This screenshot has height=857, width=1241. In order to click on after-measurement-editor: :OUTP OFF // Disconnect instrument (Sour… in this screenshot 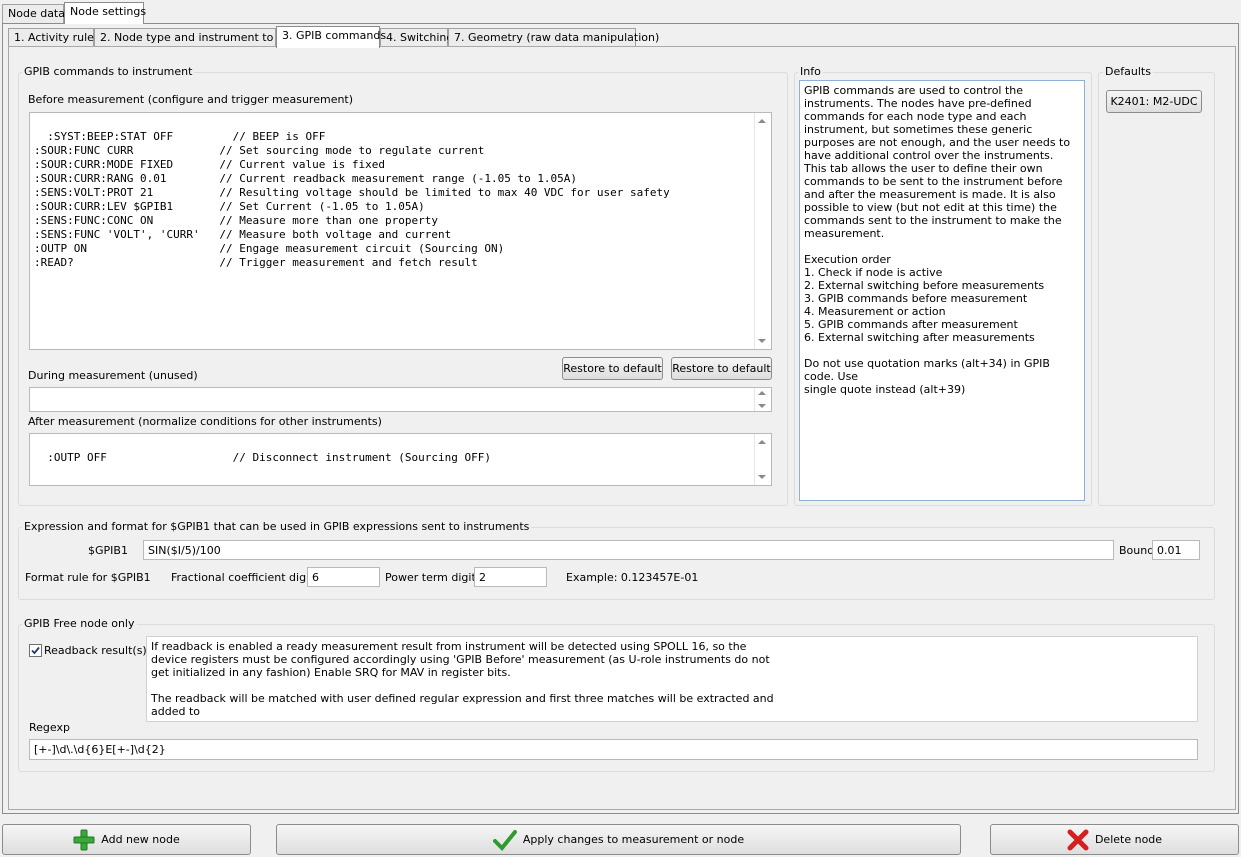, I will do `click(400, 459)`.